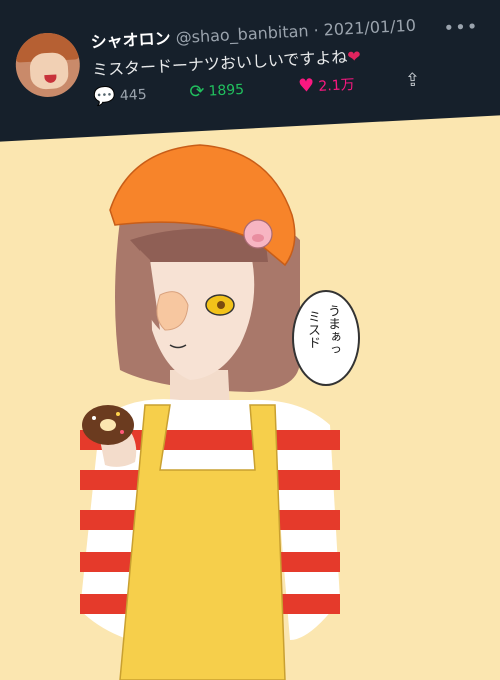 This screenshot has height=680, width=500. I want to click on heart-icon: ♥, so click(306, 86).